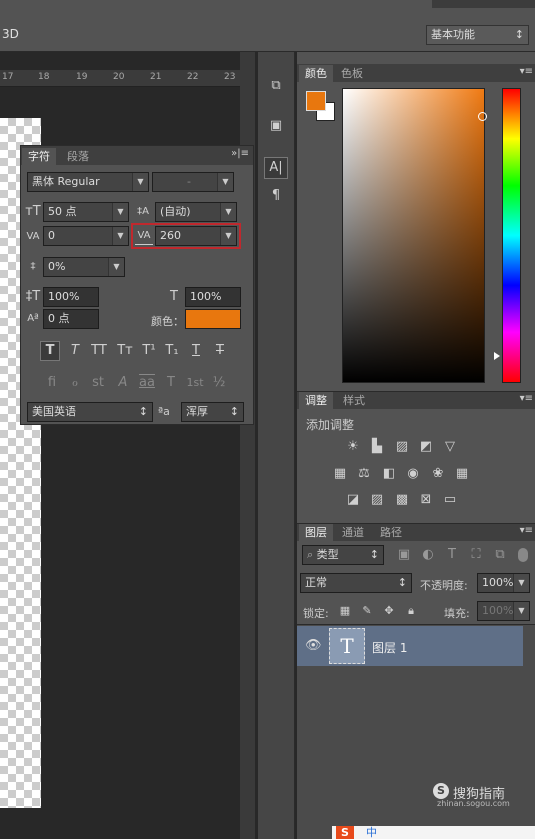 Image resolution: width=535 pixels, height=839 pixels. I want to click on history-icon: ⧉, so click(276, 86).